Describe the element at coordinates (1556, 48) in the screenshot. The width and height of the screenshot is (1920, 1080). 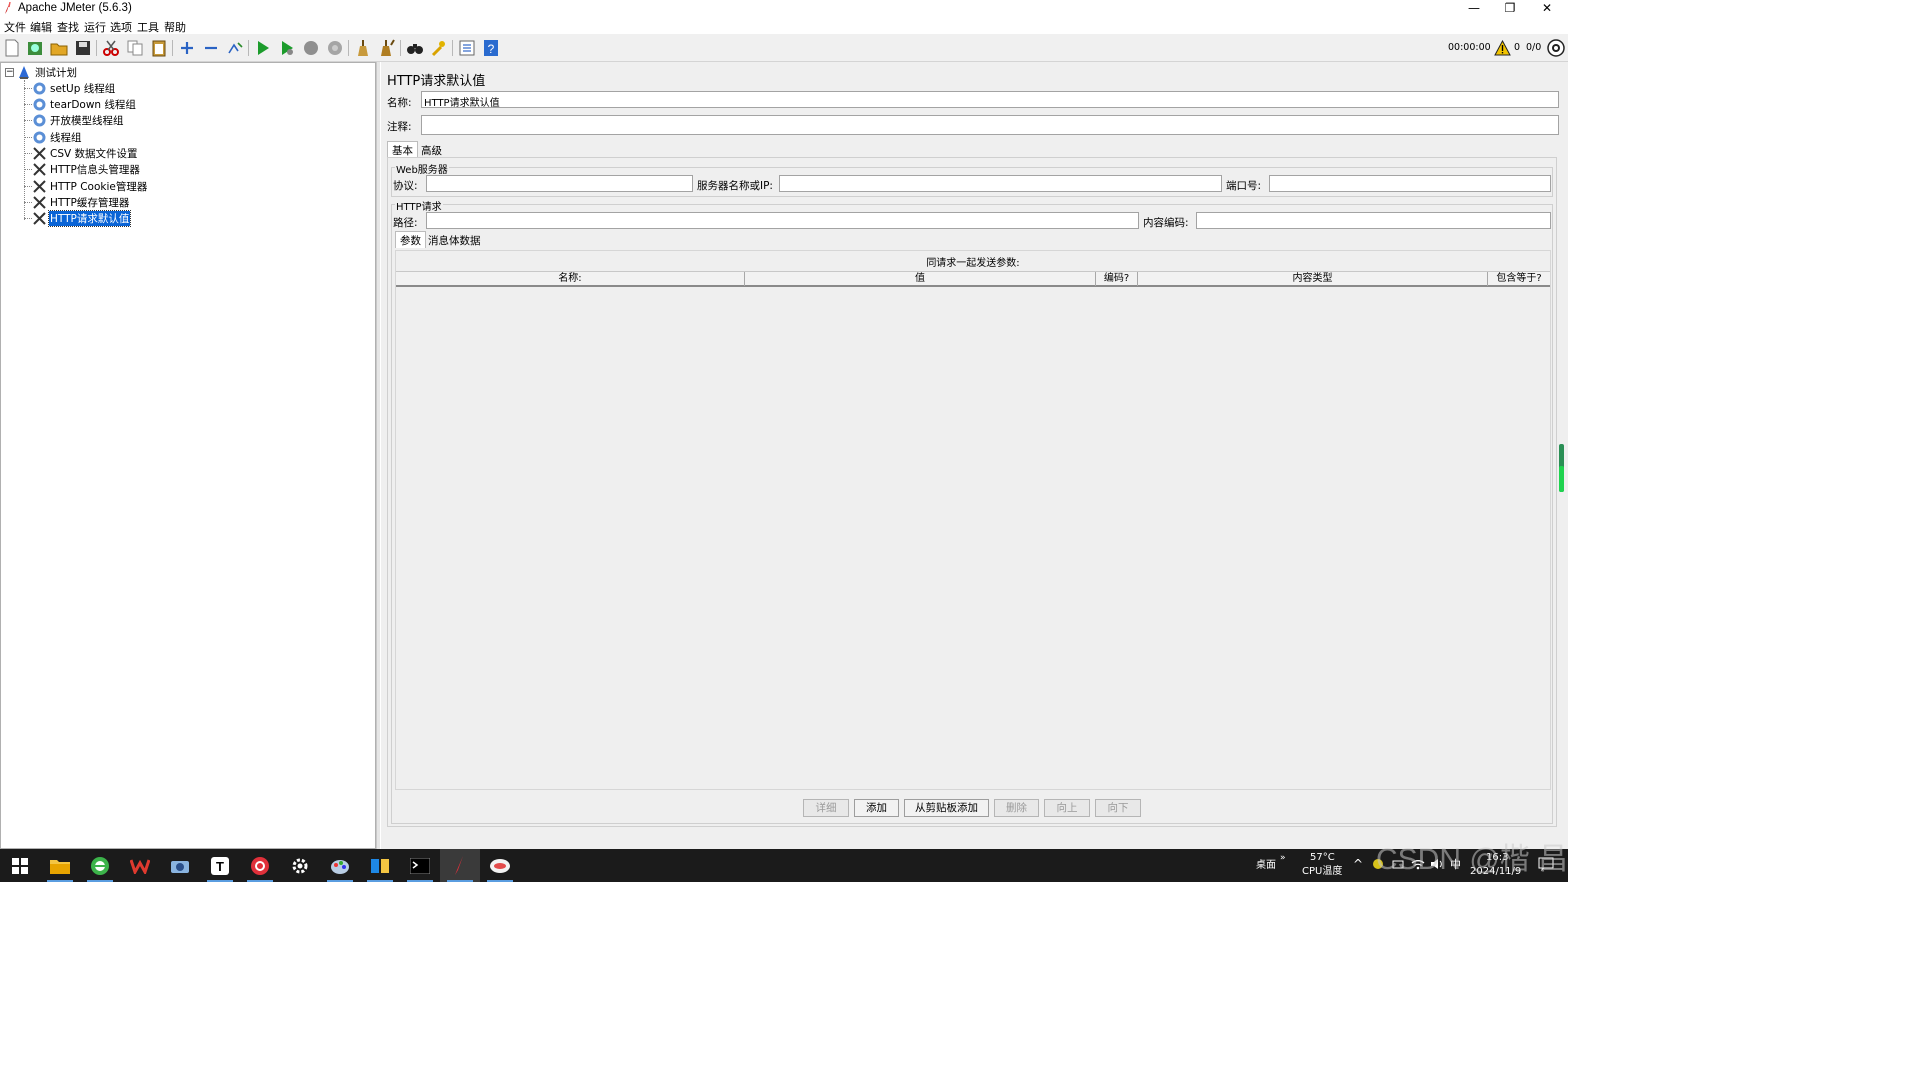
I see `remote-status-icon` at that location.